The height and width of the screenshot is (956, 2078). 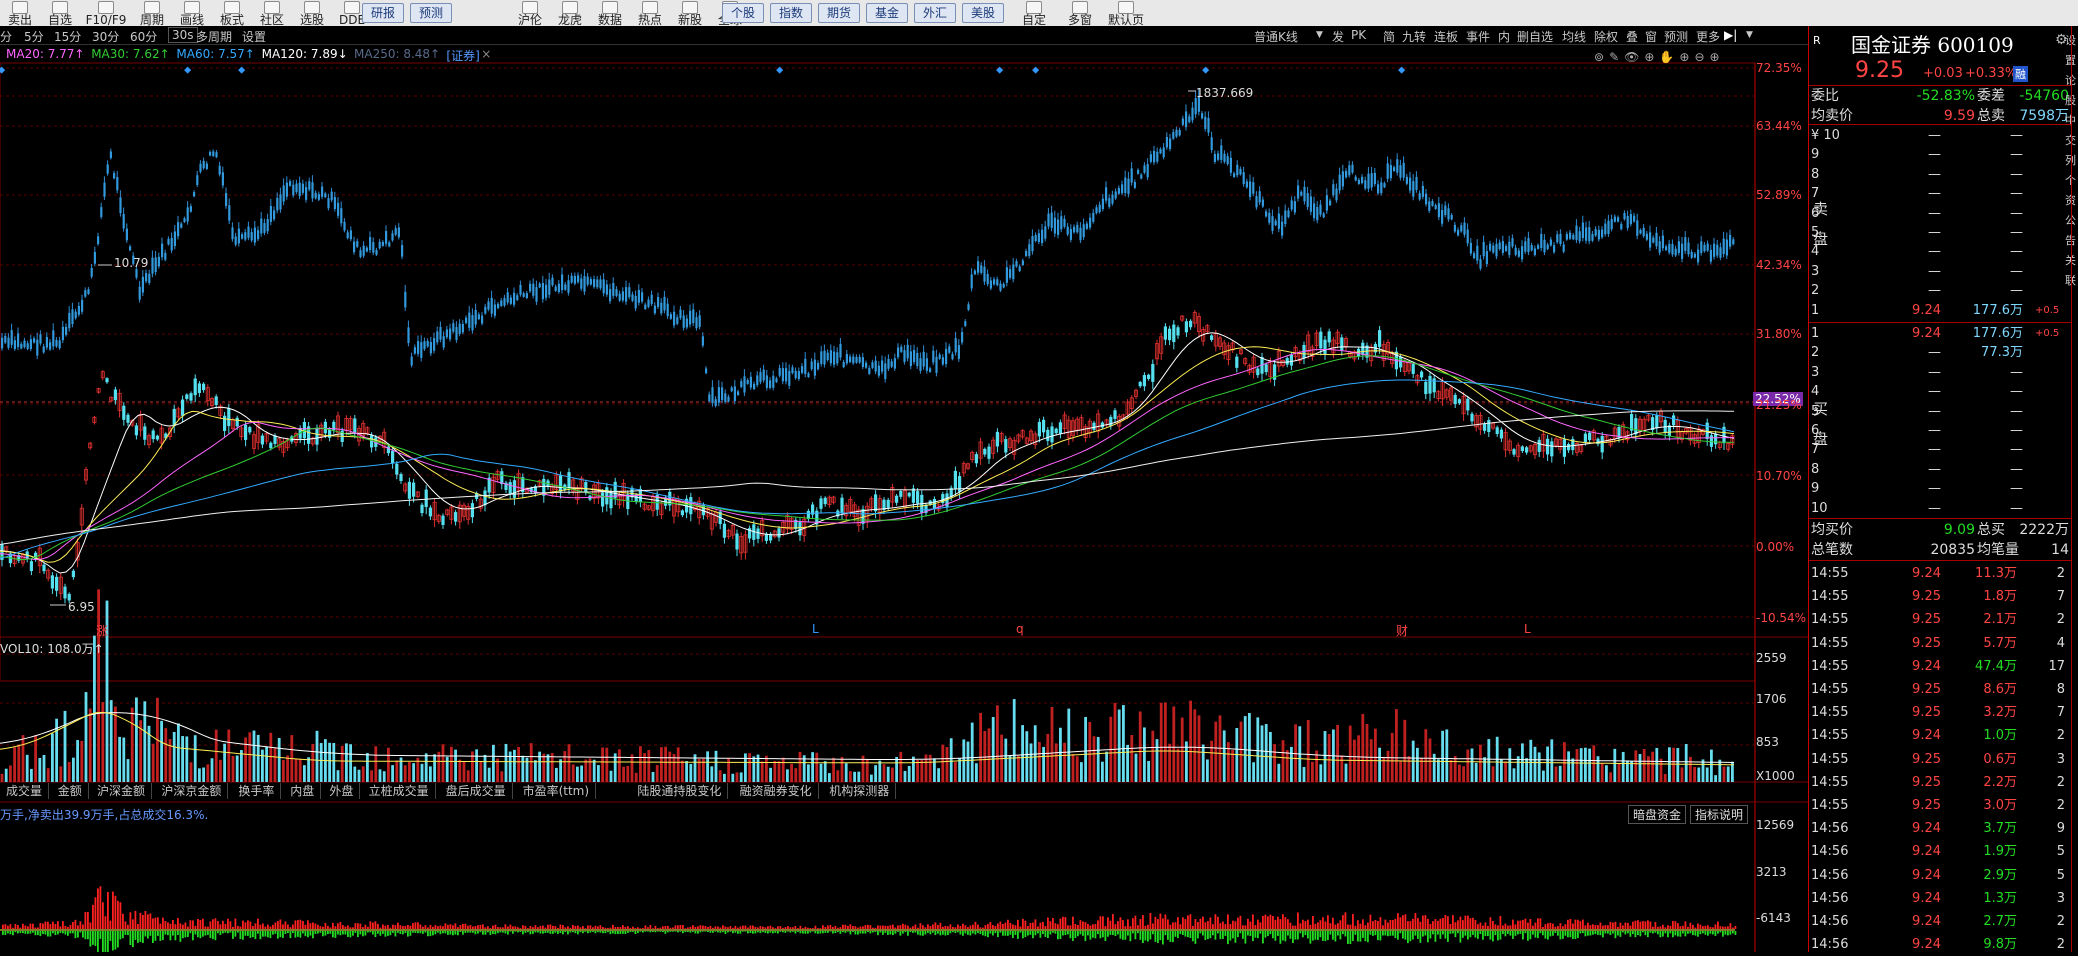 I want to click on buy-level-row: 4— —, so click(x=1940, y=391).